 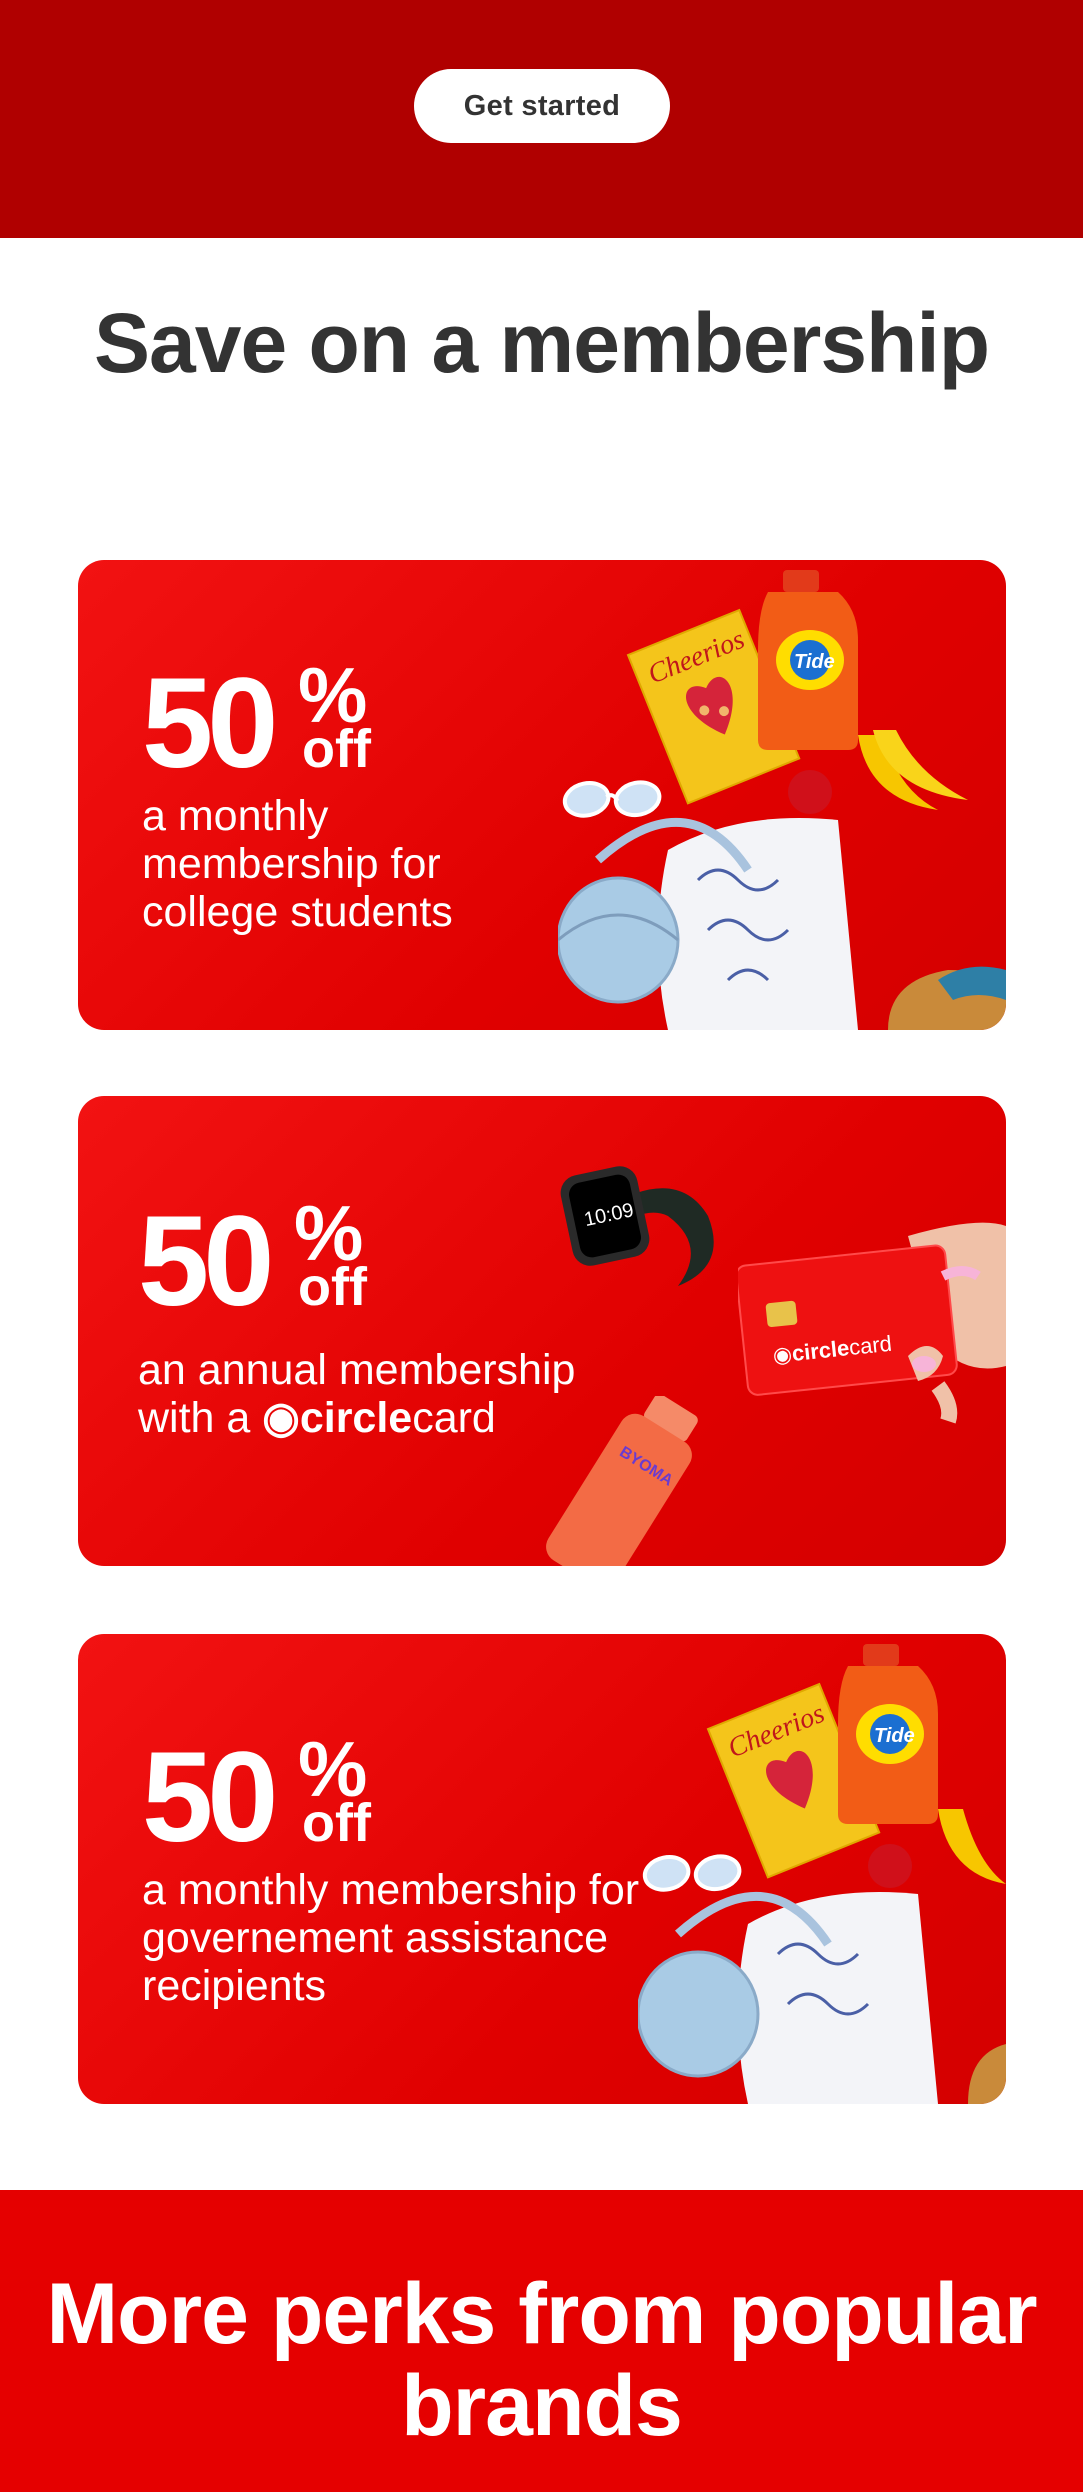 I want to click on circle-card-in-hand-image: ◉circlecard, so click(x=872, y=1323).